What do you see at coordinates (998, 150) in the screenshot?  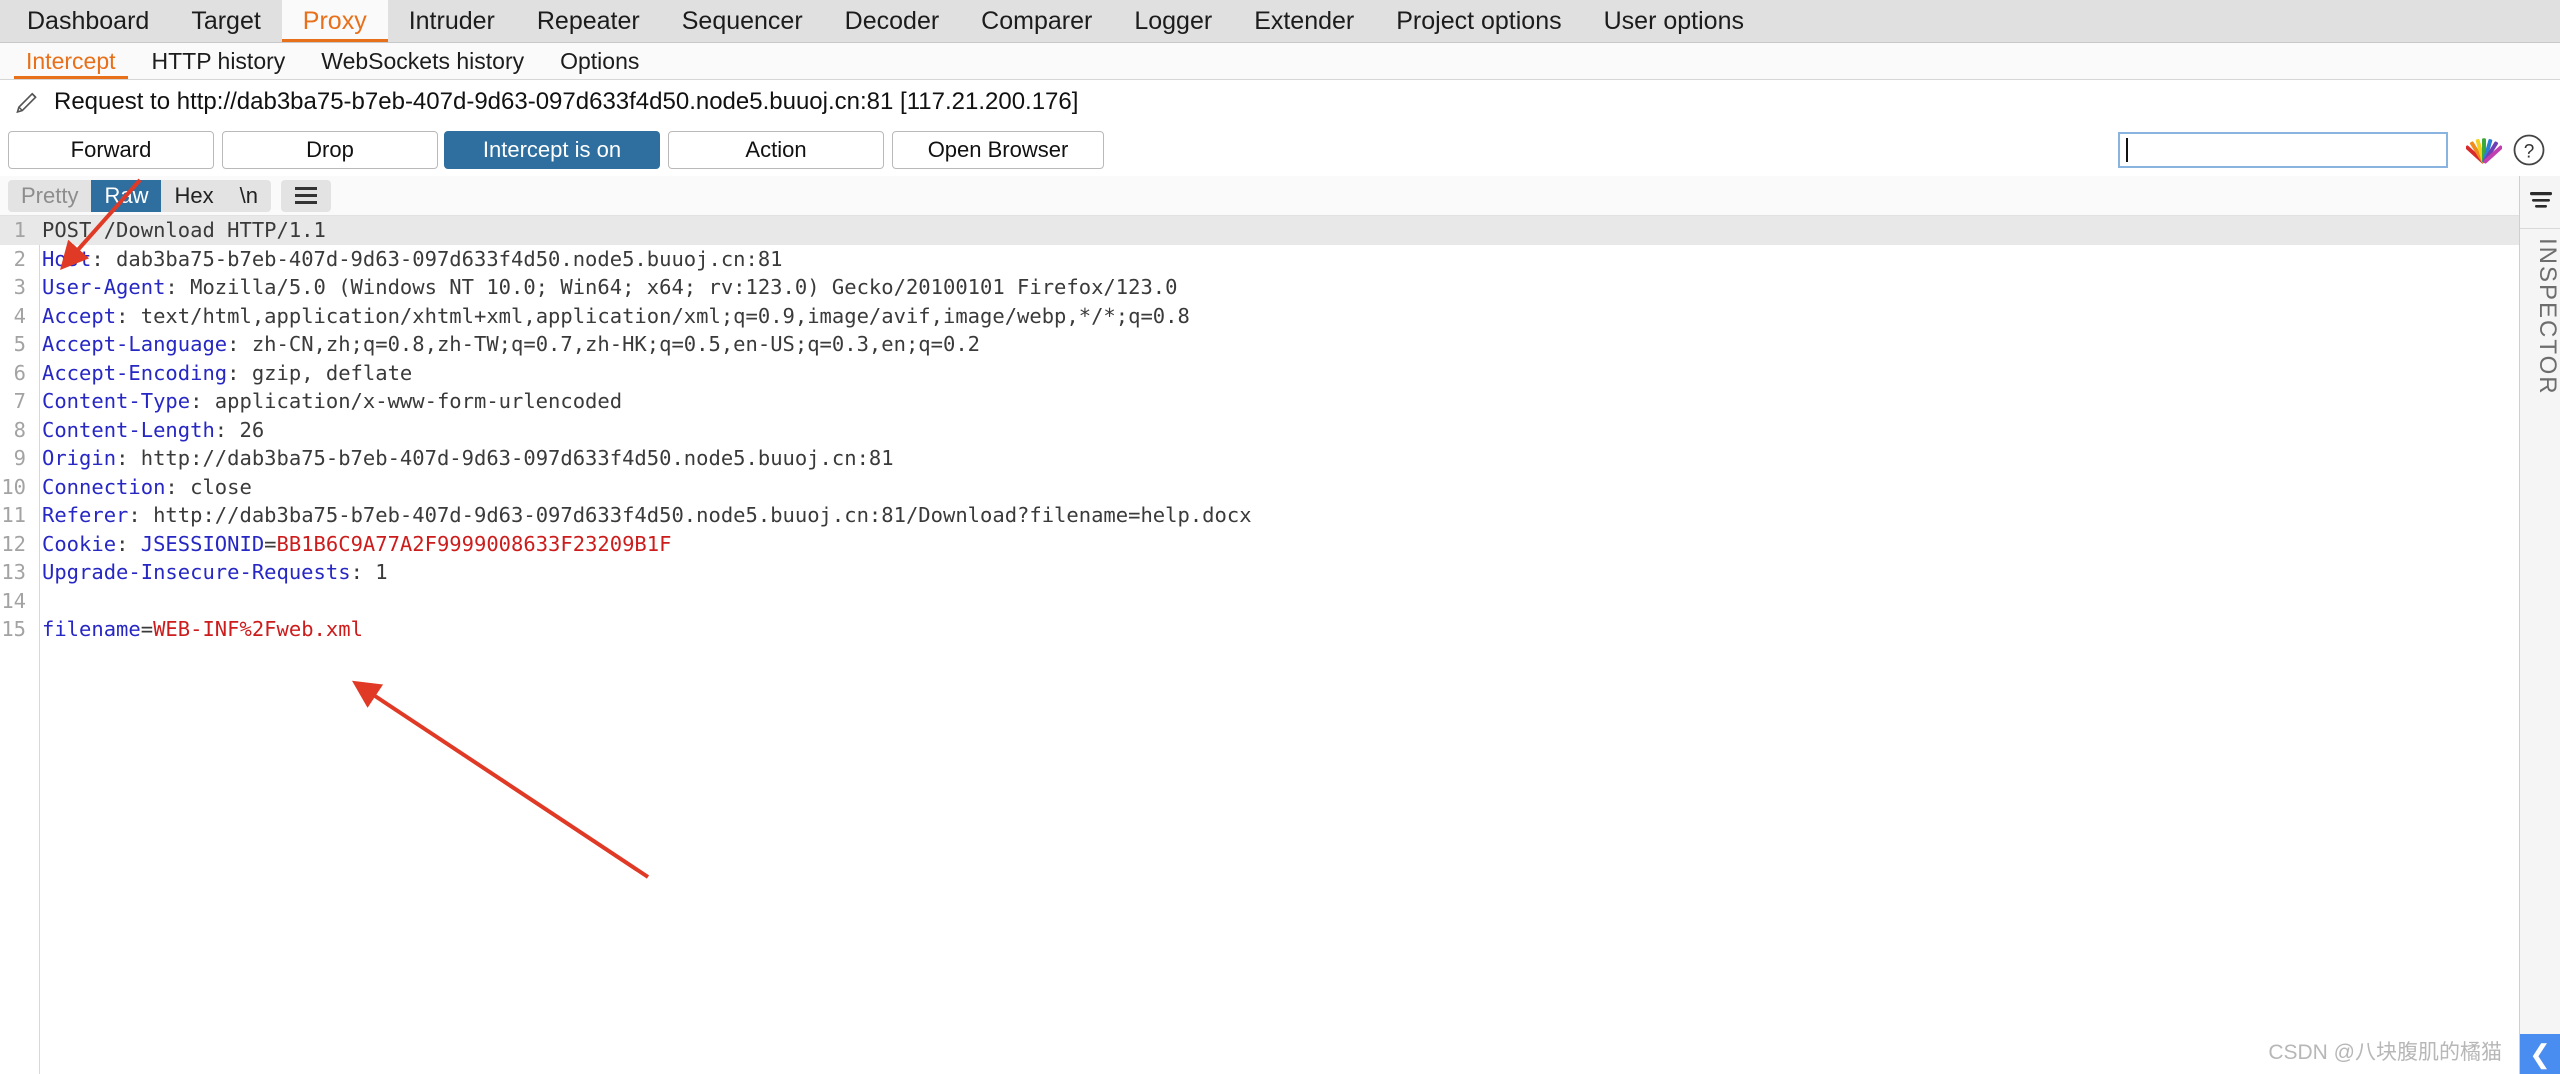 I see `open-browser-button: Open Browser` at bounding box center [998, 150].